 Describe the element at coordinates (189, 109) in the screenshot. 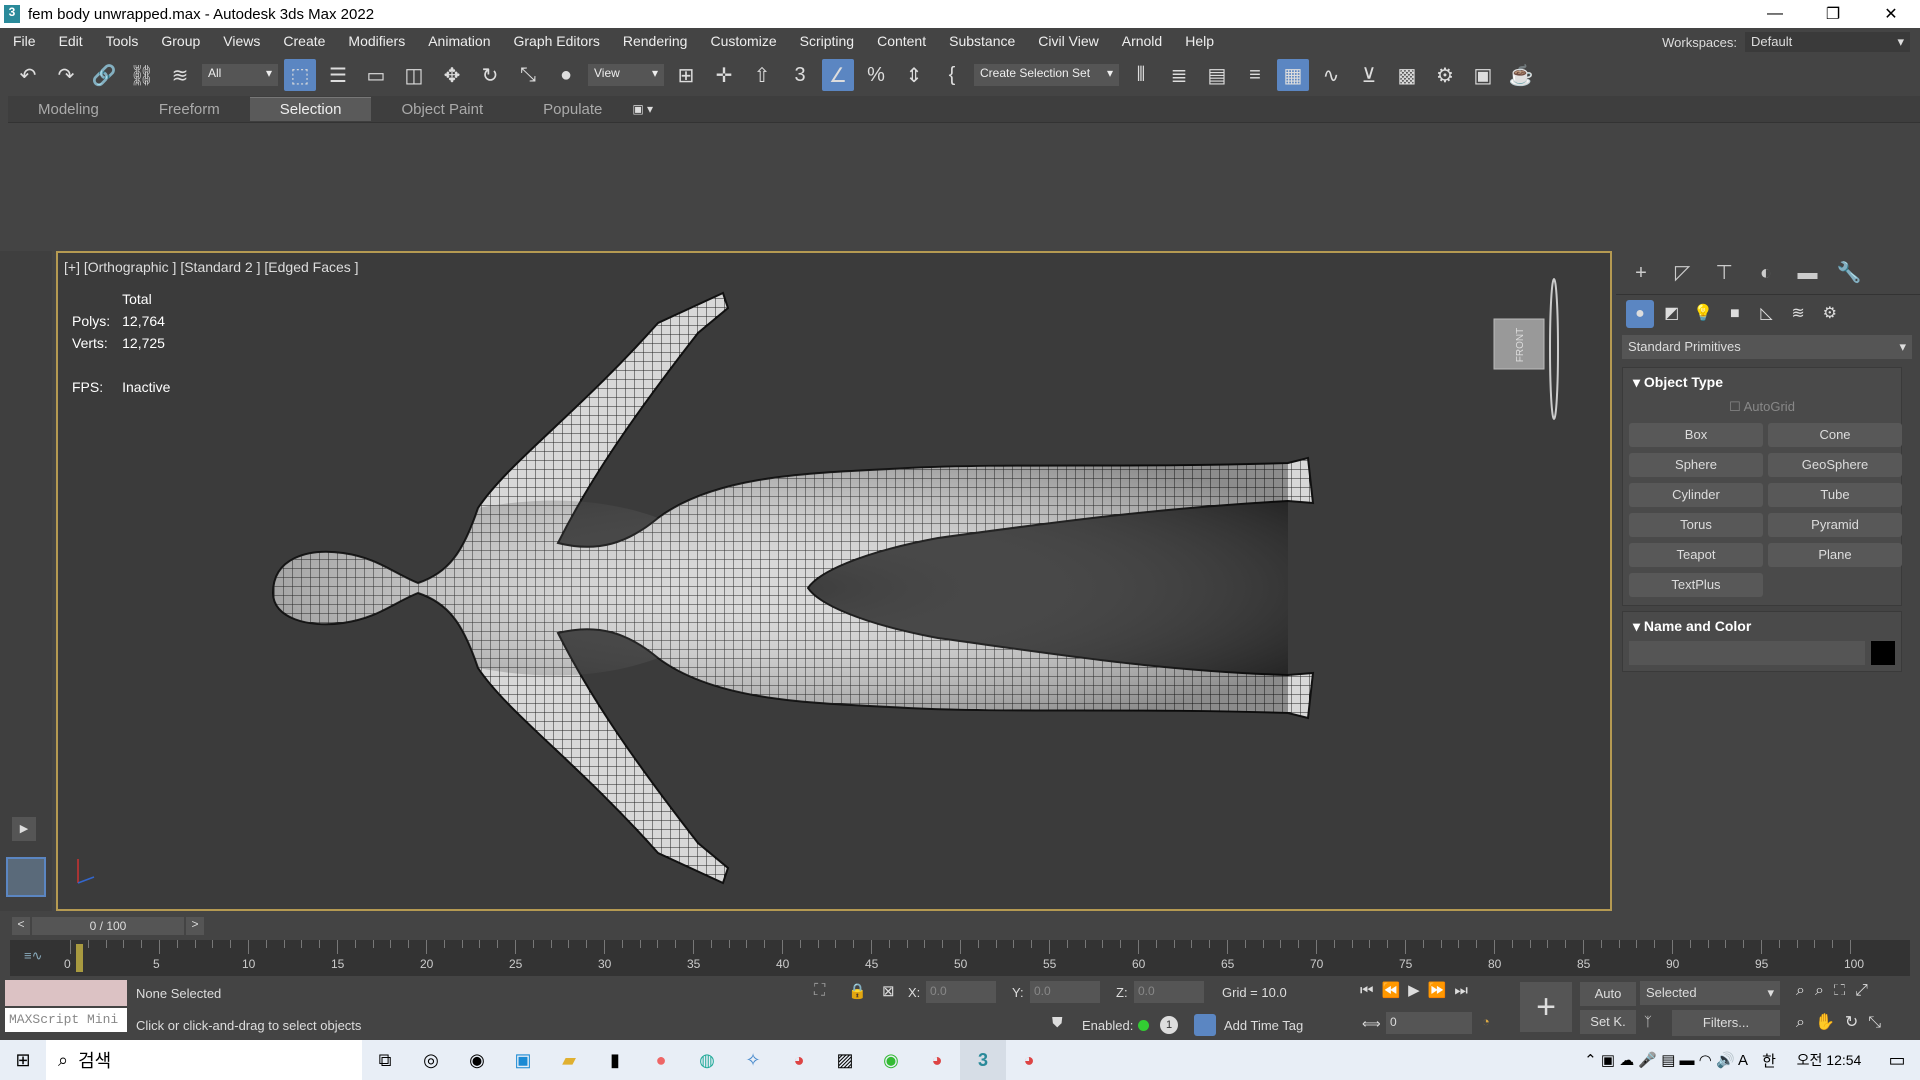

I see `tab-freeform: Freeform` at that location.